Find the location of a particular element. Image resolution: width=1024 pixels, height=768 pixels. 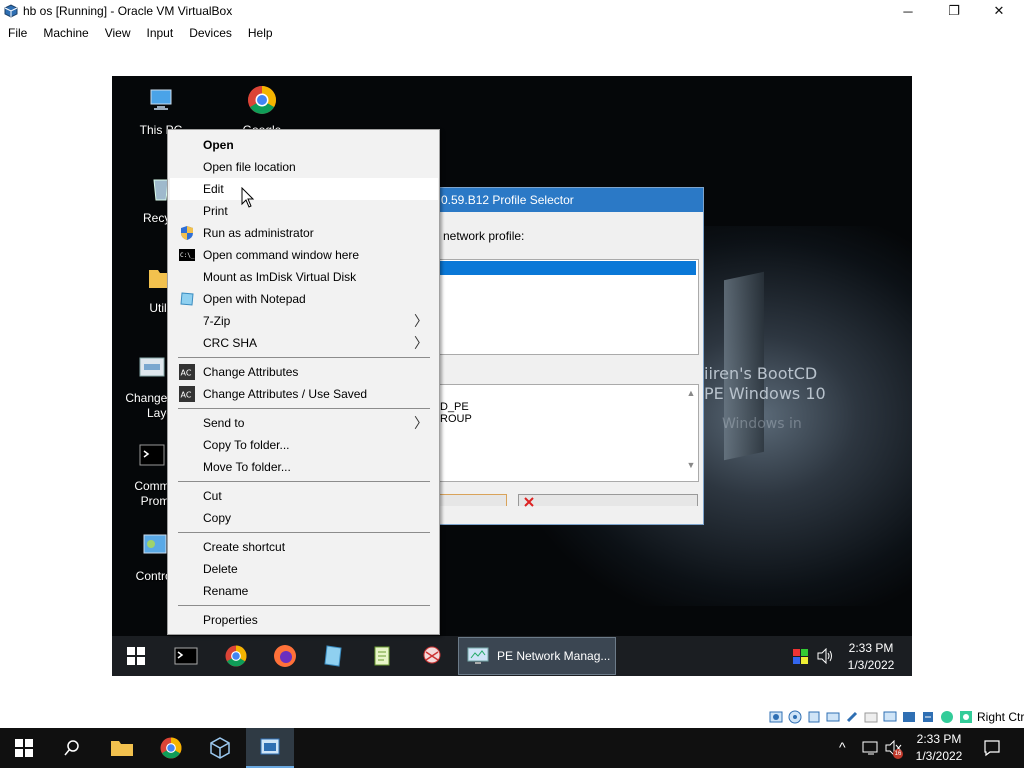

computer-icon is located at coordinates (161, 99).